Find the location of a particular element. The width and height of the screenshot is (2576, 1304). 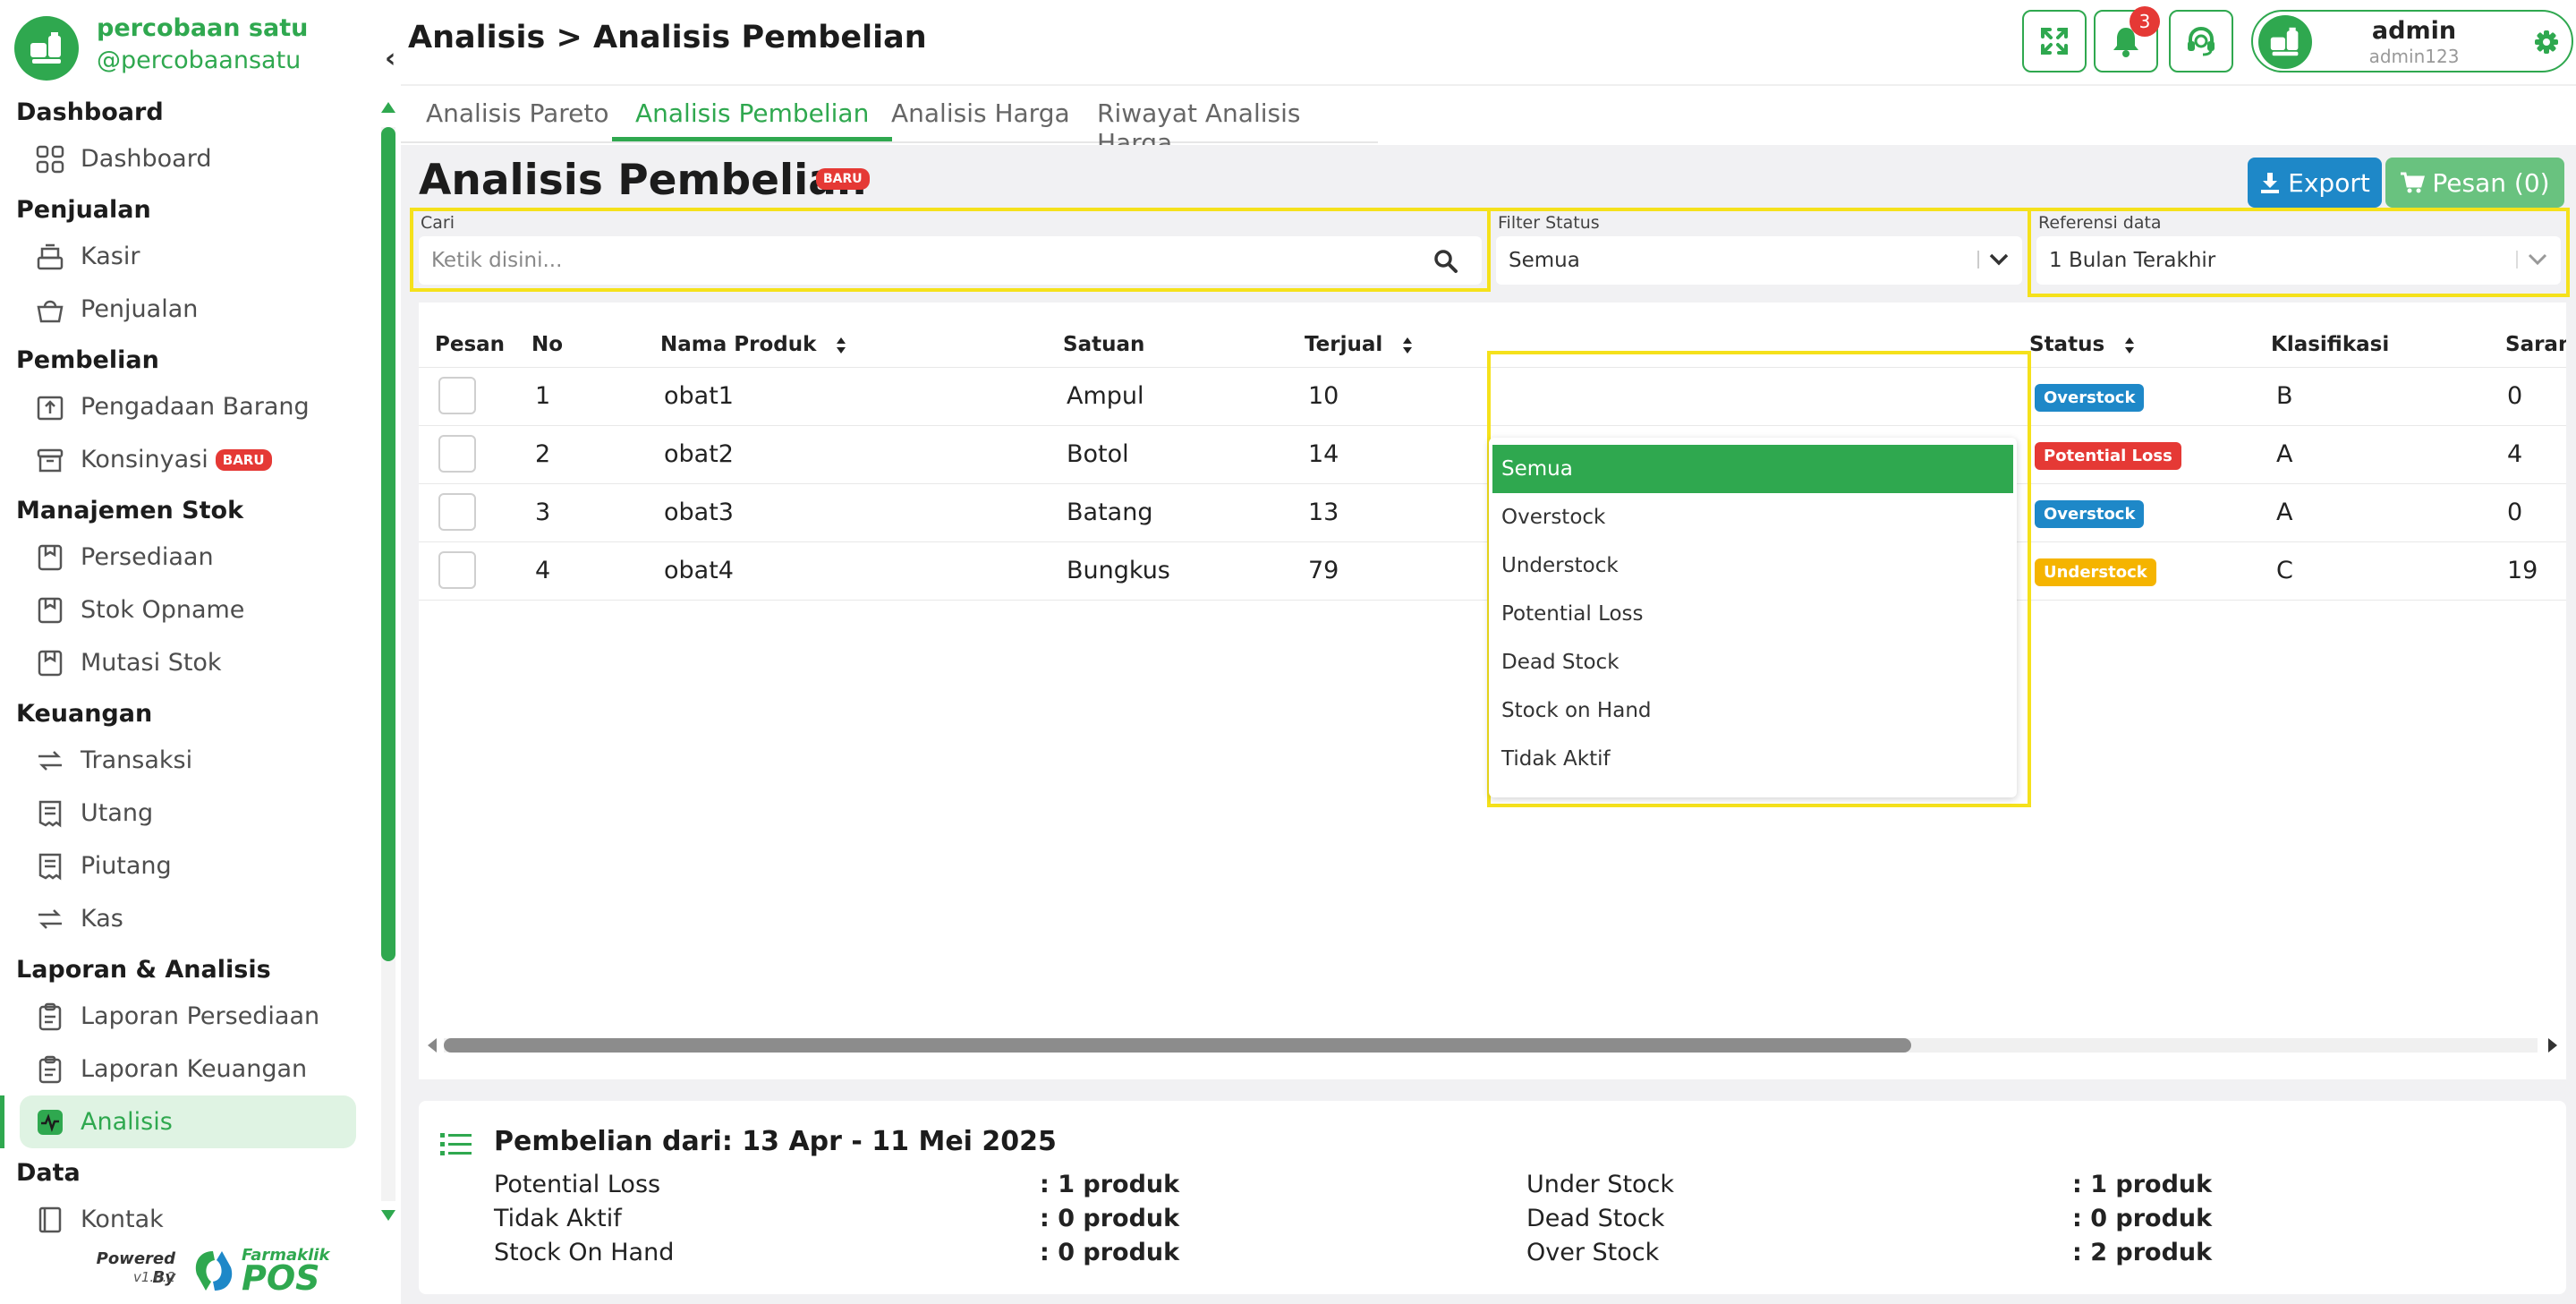

sidebar-item-mutasi-stok: Mutasi Stok is located at coordinates (183, 662).